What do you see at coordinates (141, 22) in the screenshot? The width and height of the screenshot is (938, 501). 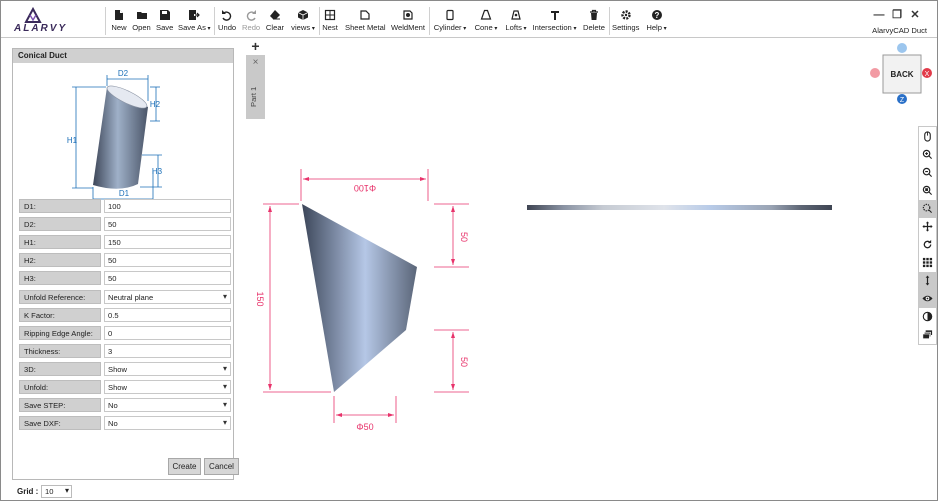 I see `open-button: Open` at bounding box center [141, 22].